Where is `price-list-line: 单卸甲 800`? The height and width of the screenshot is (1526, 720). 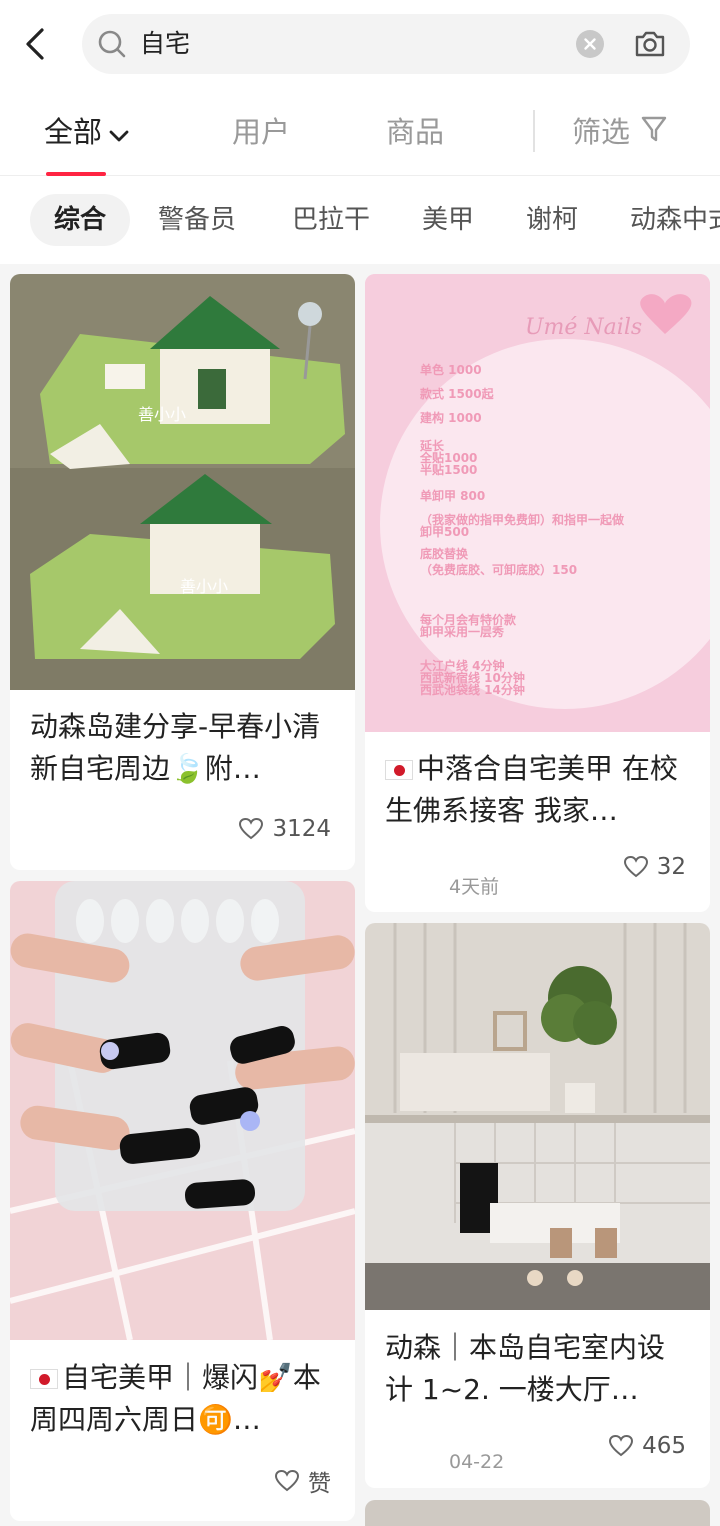 price-list-line: 单卸甲 800 is located at coordinates (452, 495).